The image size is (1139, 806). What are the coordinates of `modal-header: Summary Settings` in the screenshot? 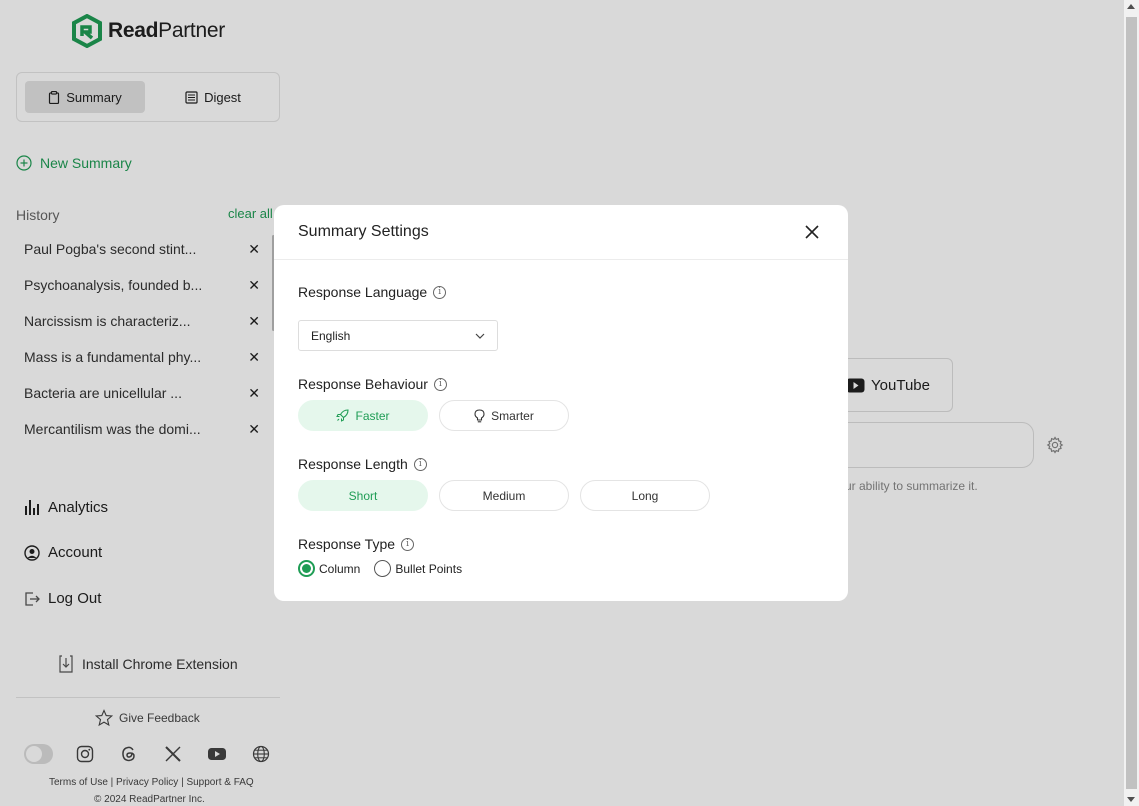 It's located at (561, 232).